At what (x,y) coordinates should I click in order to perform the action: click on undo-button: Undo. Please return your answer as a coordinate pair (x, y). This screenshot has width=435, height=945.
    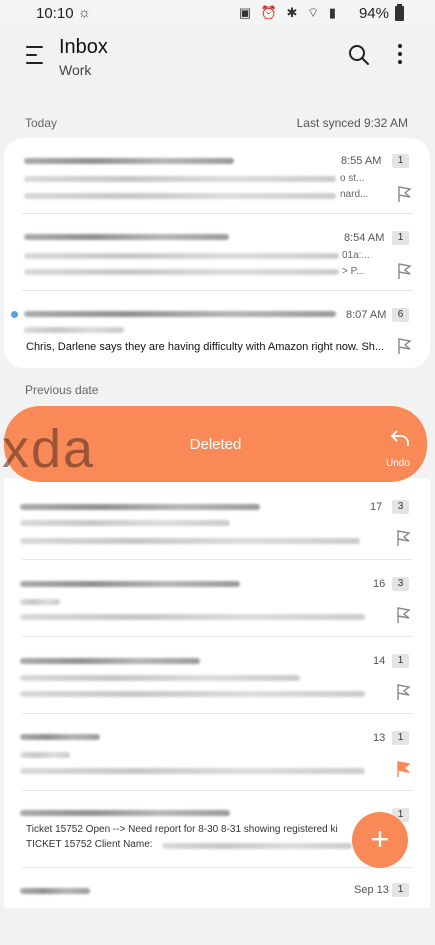
    Looking at the image, I should click on (398, 463).